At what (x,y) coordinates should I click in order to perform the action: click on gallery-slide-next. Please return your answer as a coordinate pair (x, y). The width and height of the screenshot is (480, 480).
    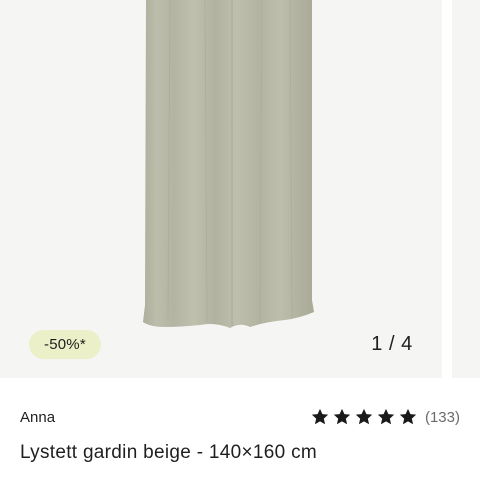
    Looking at the image, I should click on (466, 189).